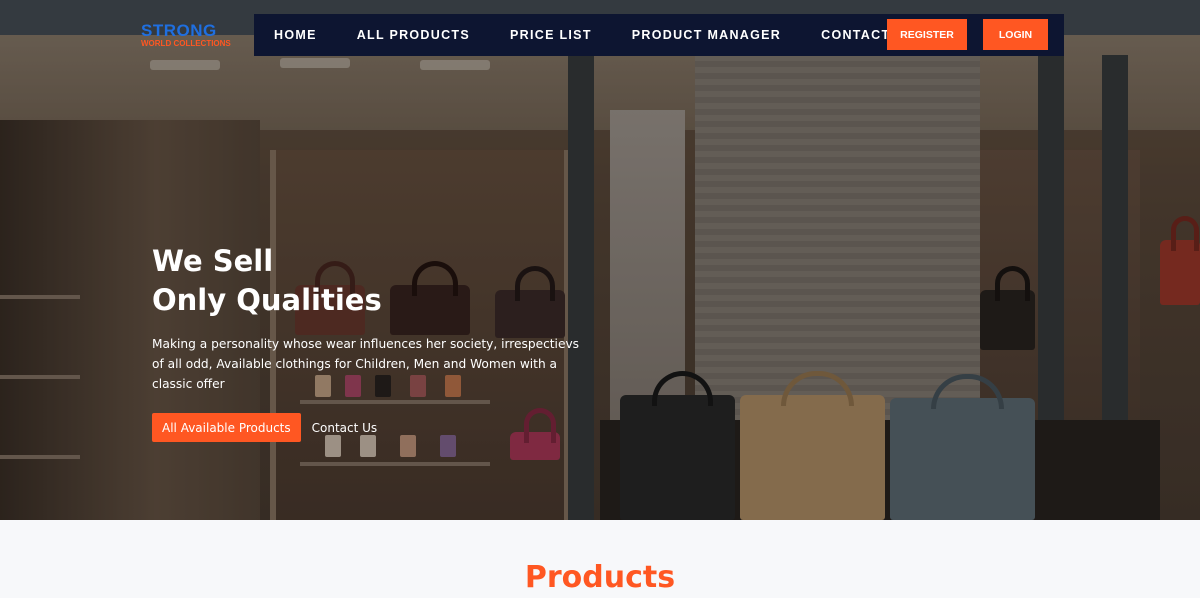  What do you see at coordinates (345, 428) in the screenshot?
I see `contact-us-link: Contact Us` at bounding box center [345, 428].